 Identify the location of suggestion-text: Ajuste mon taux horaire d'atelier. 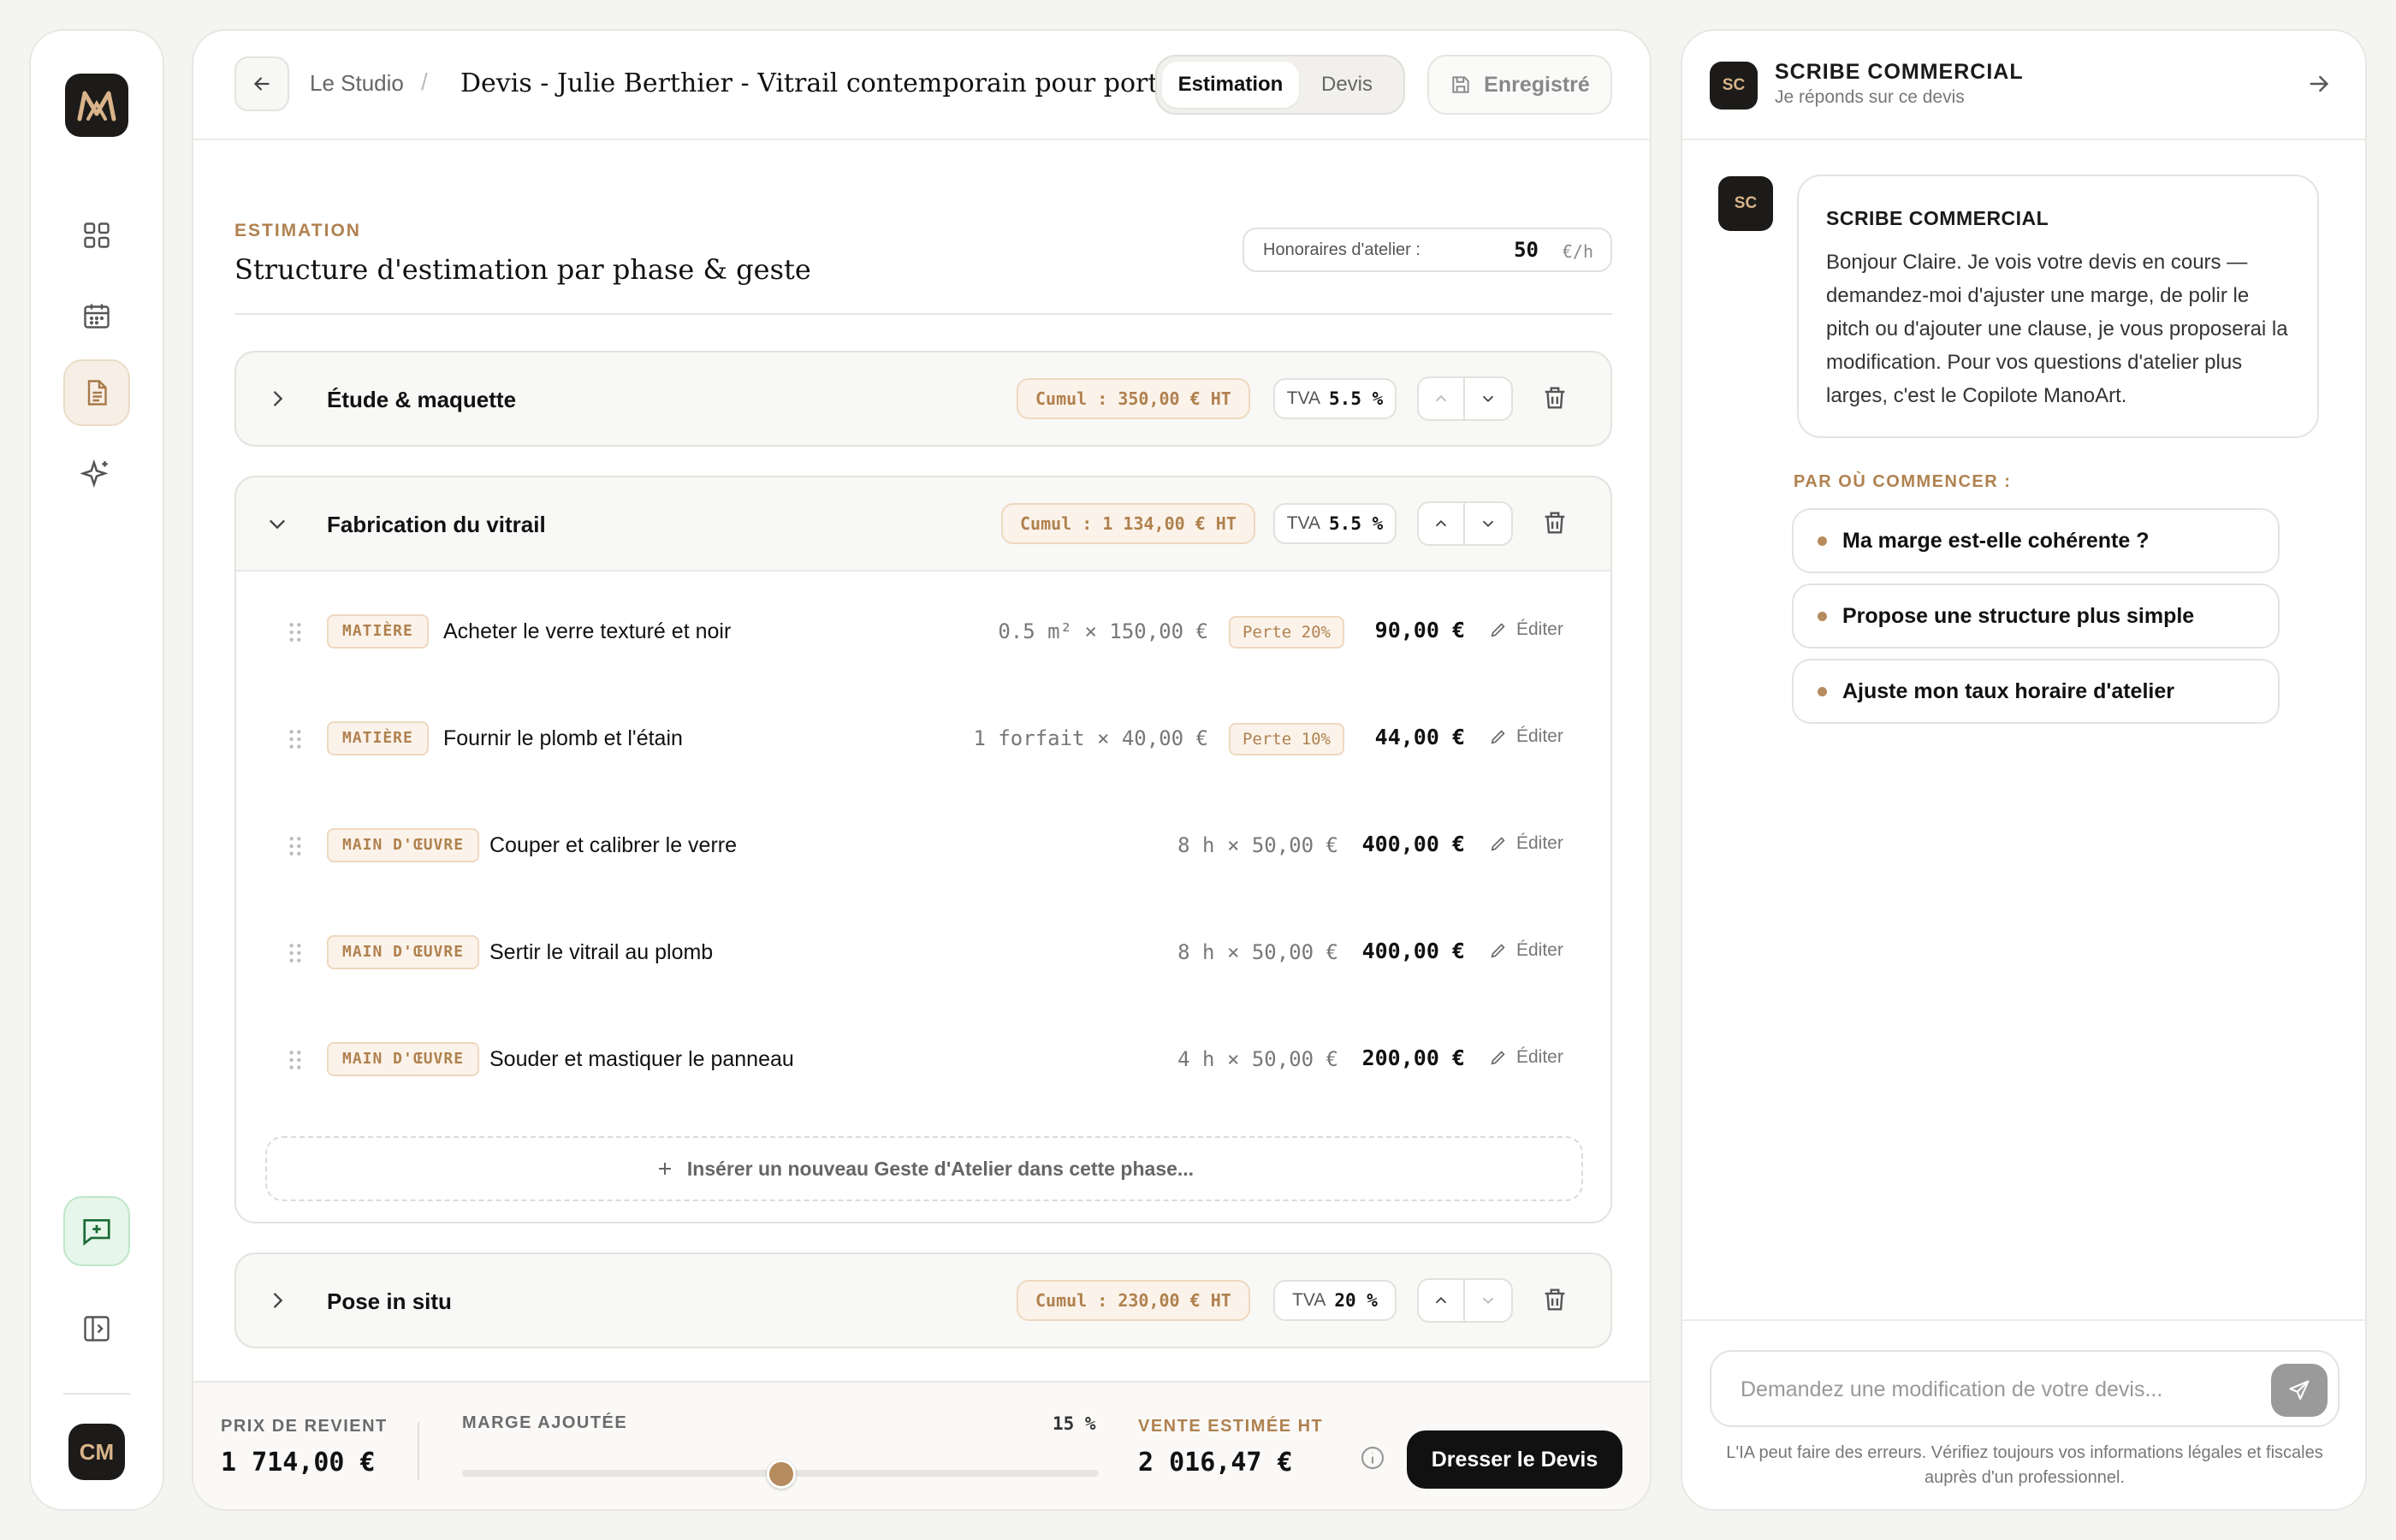
(2008, 690).